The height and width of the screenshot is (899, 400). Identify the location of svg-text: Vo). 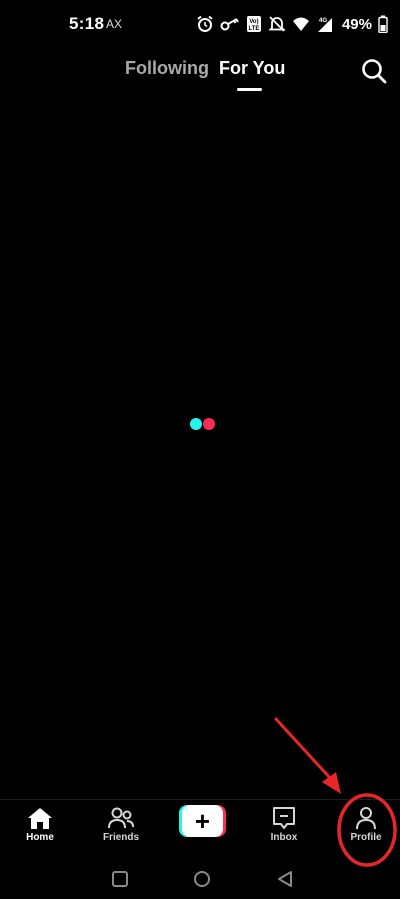
(253, 22).